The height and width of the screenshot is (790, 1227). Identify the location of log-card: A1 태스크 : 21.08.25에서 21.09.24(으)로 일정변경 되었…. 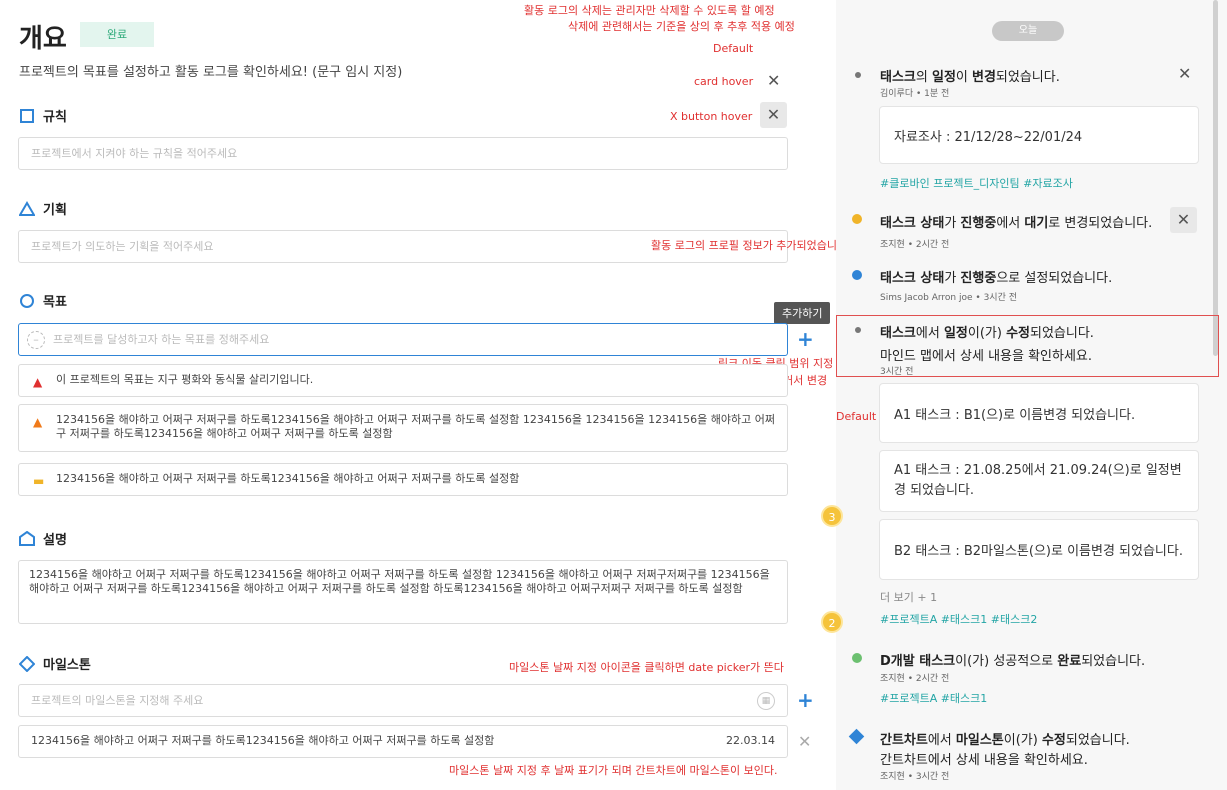
(1039, 481).